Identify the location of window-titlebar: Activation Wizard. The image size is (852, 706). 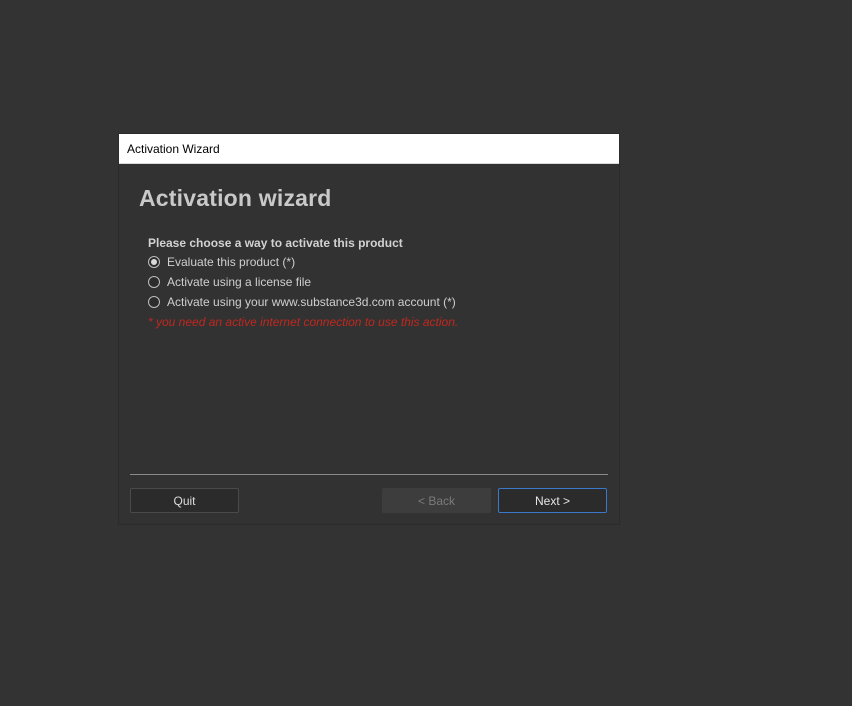
(369, 149).